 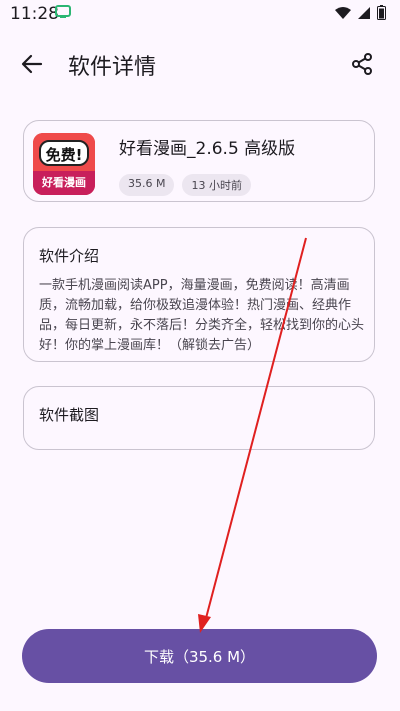 What do you see at coordinates (69, 256) in the screenshot?
I see `intro-title: 软件介绍` at bounding box center [69, 256].